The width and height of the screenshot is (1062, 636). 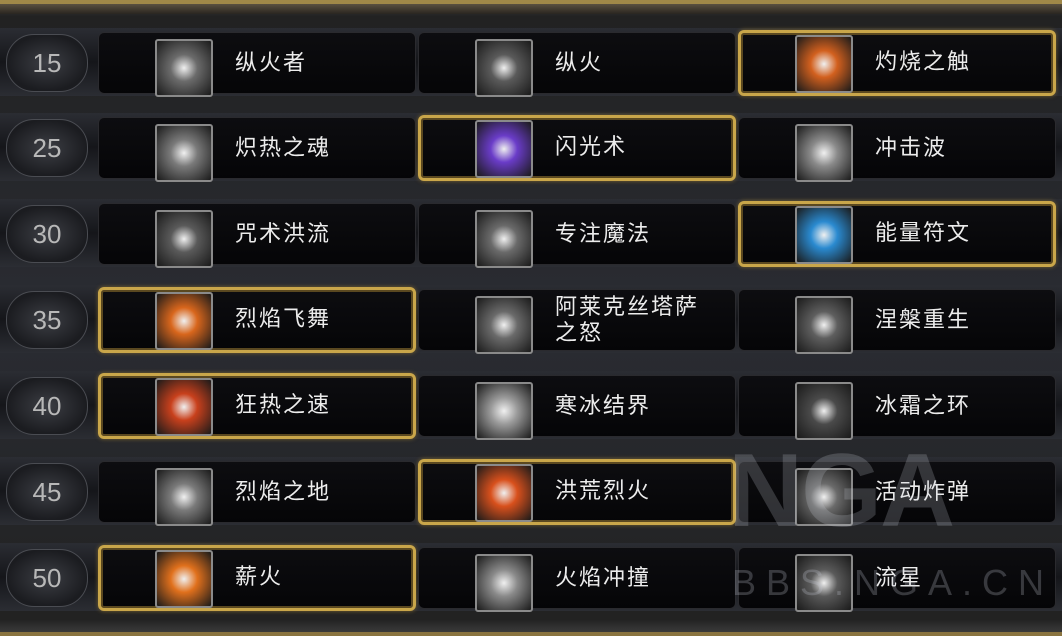 I want to click on fire-spirit-icon, so click(x=184, y=68).